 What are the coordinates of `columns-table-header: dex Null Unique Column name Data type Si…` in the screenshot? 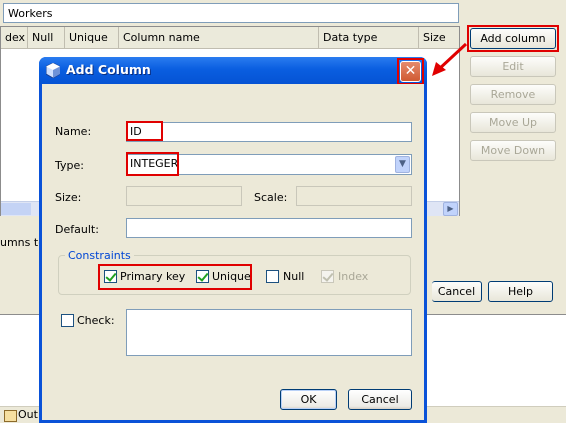 It's located at (230, 38).